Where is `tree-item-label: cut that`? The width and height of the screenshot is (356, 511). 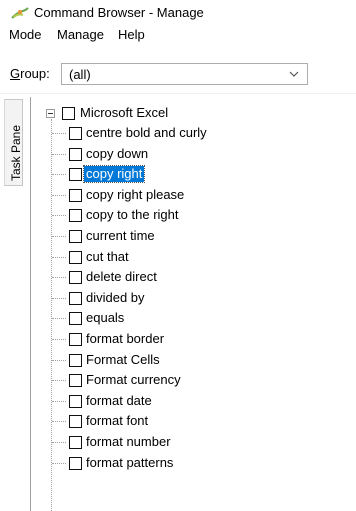 tree-item-label: cut that is located at coordinates (107, 256).